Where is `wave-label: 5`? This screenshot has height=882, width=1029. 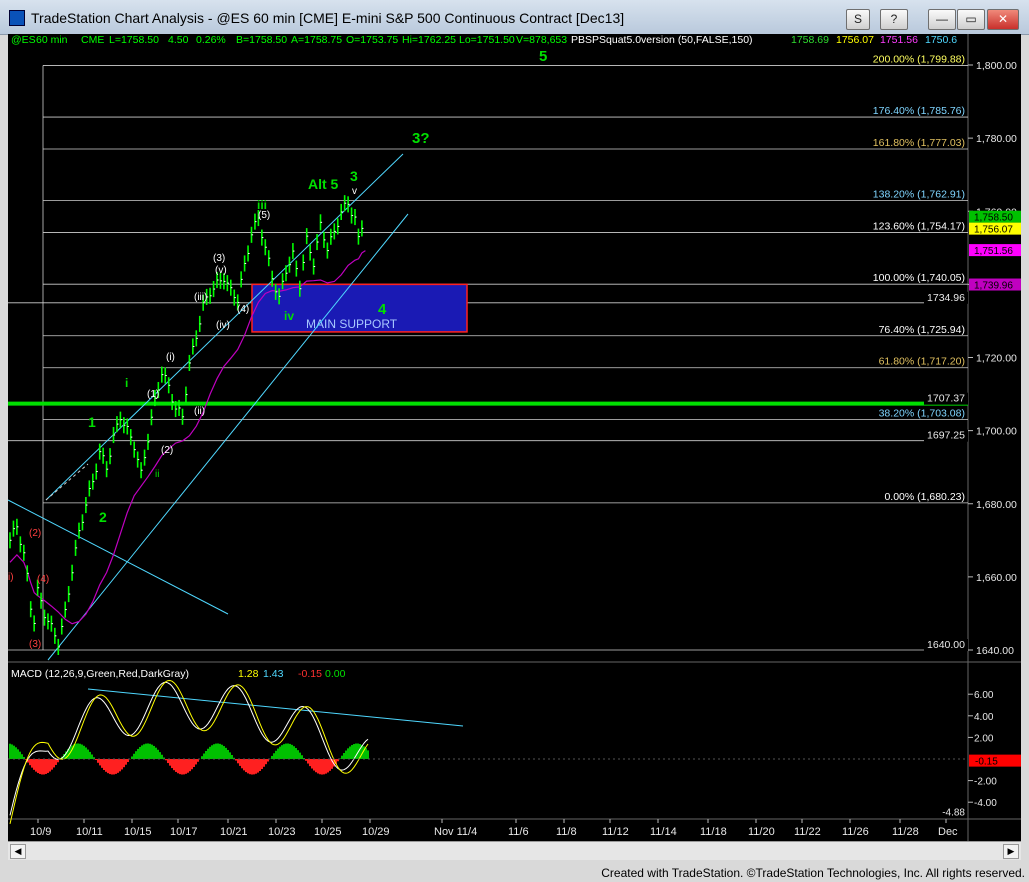
wave-label: 5 is located at coordinates (543, 56).